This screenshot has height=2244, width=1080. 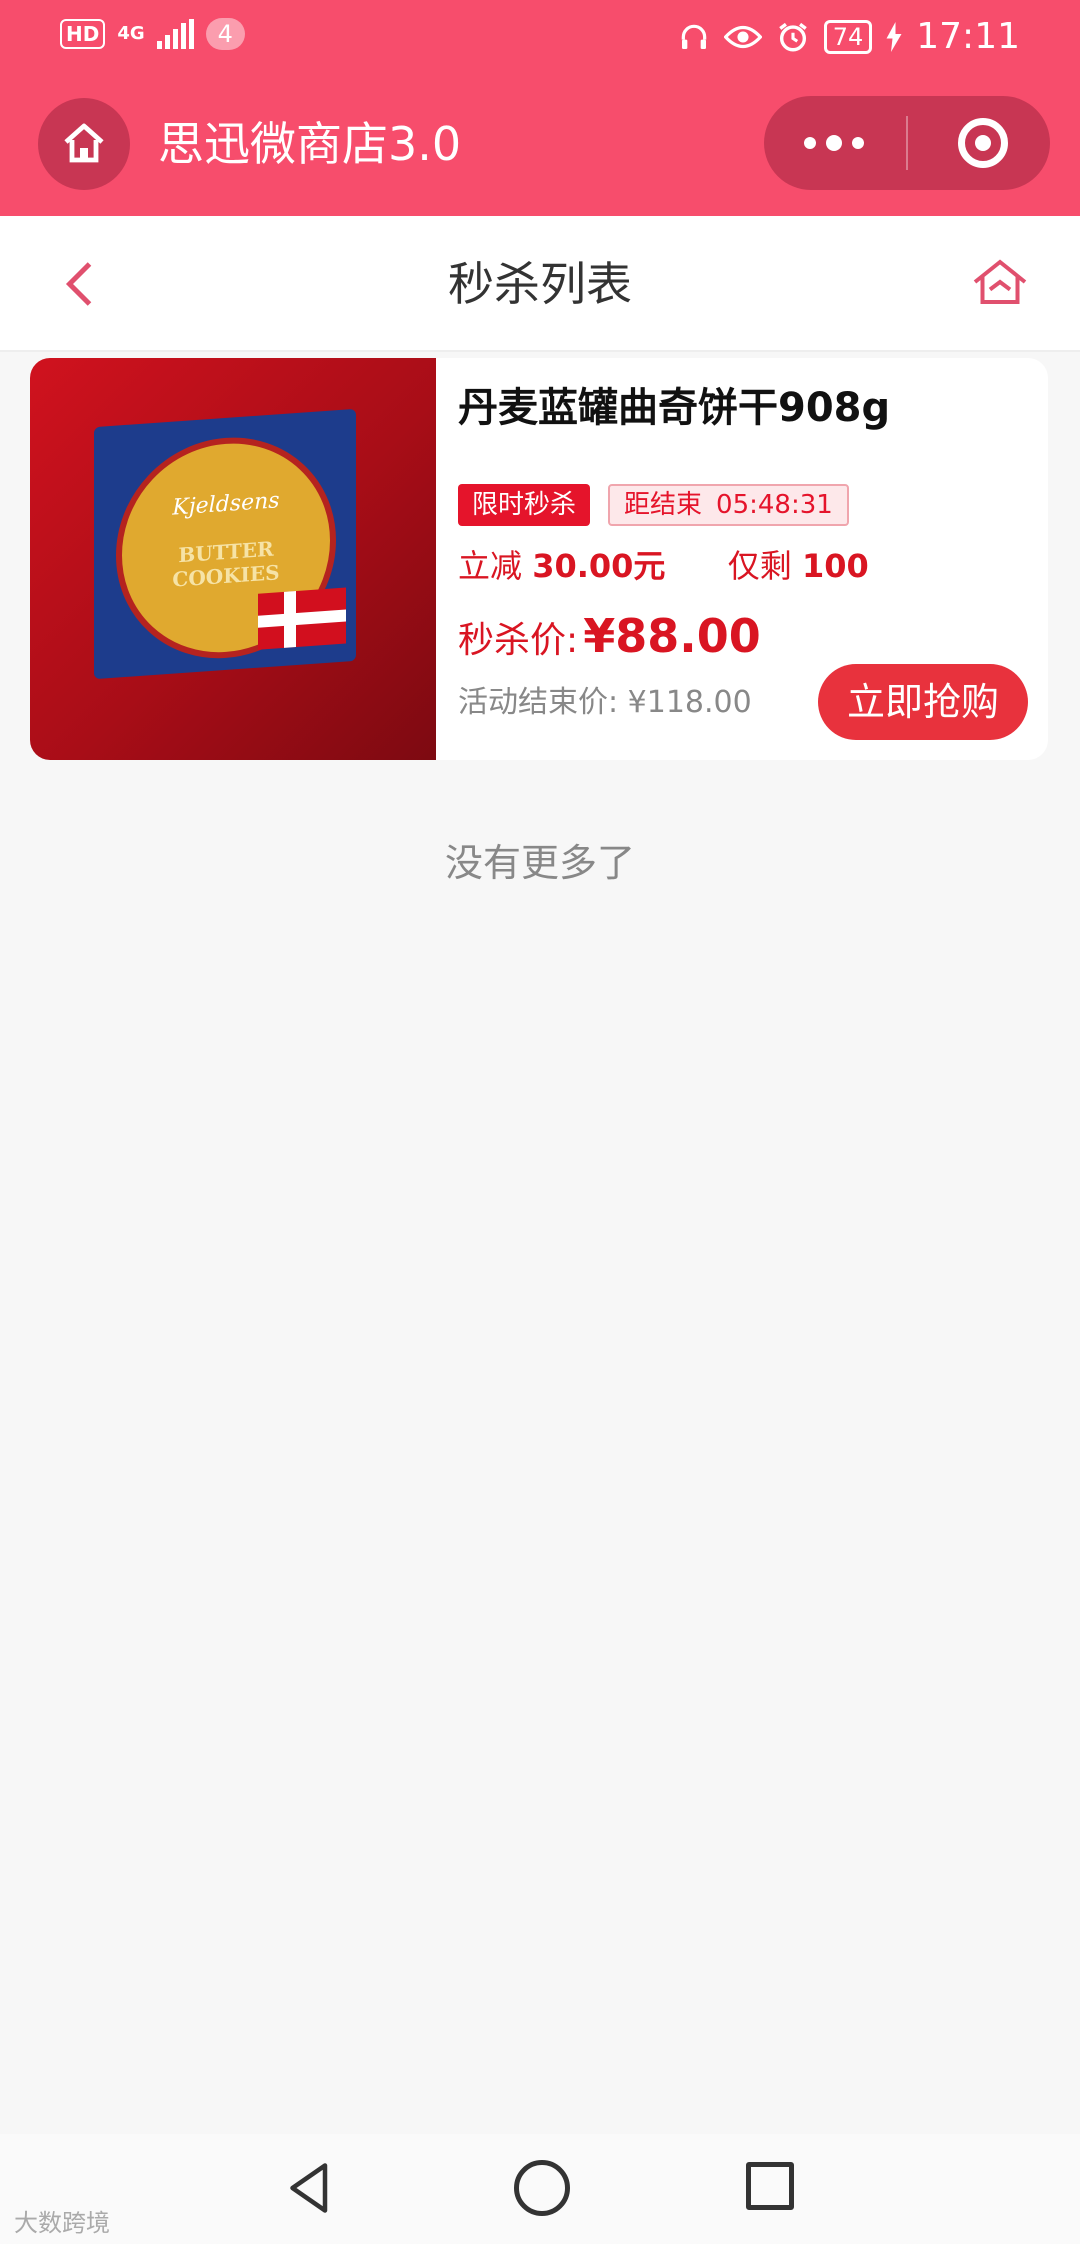 I want to click on nav-back-icon, so click(x=310, y=2188).